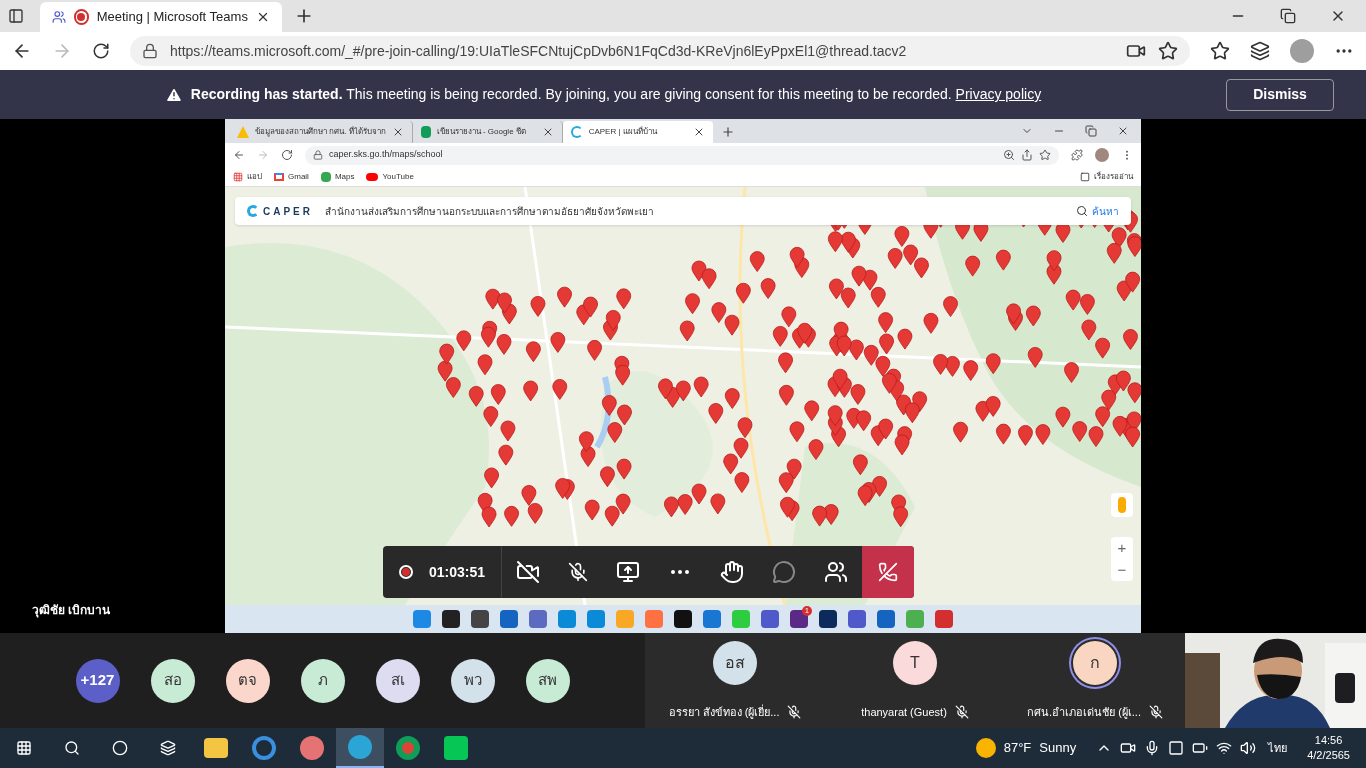 This screenshot has width=1366, height=768. What do you see at coordinates (616, 94) in the screenshot?
I see `banner-message: Recording has started. This meeting is being recorded. By joining, you are giving consent for this meeting to be recorded. Privacy policy` at bounding box center [616, 94].